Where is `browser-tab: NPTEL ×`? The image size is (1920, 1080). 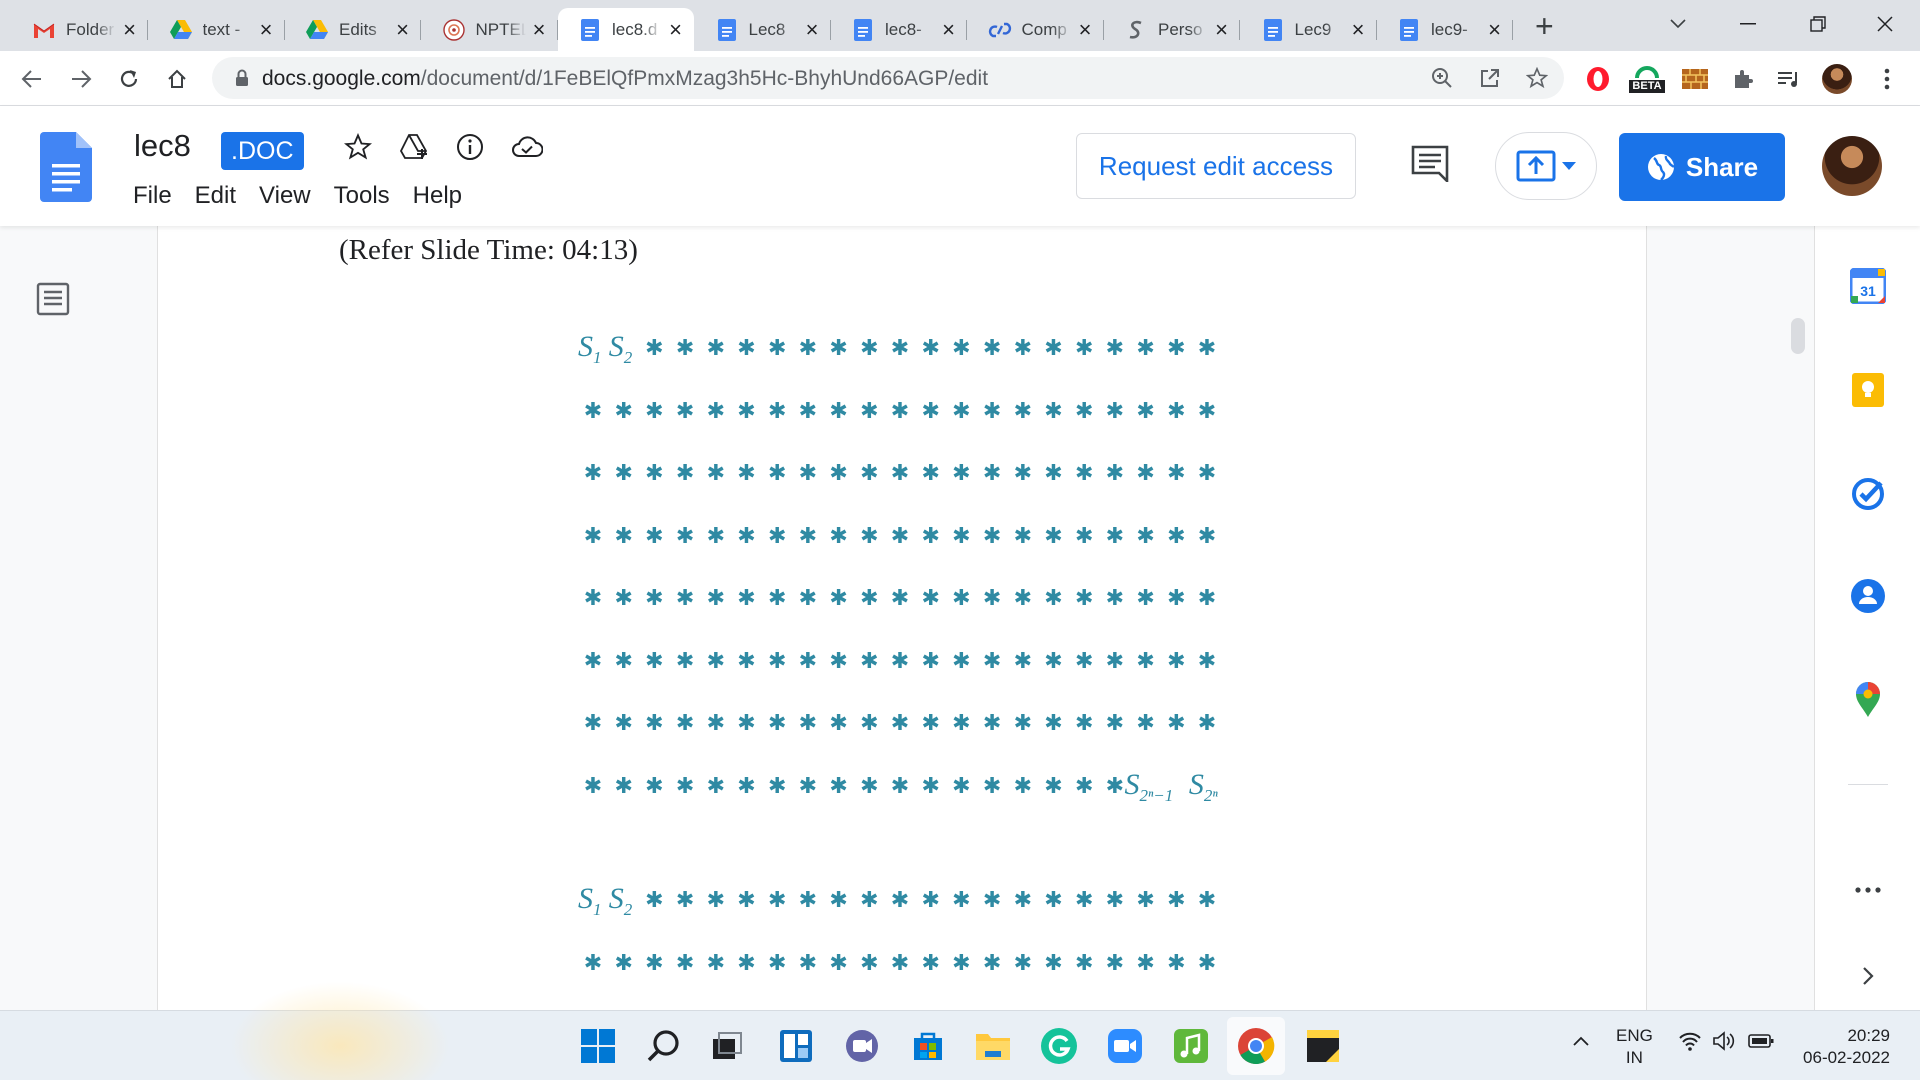
browser-tab: NPTEL × is located at coordinates (490, 29).